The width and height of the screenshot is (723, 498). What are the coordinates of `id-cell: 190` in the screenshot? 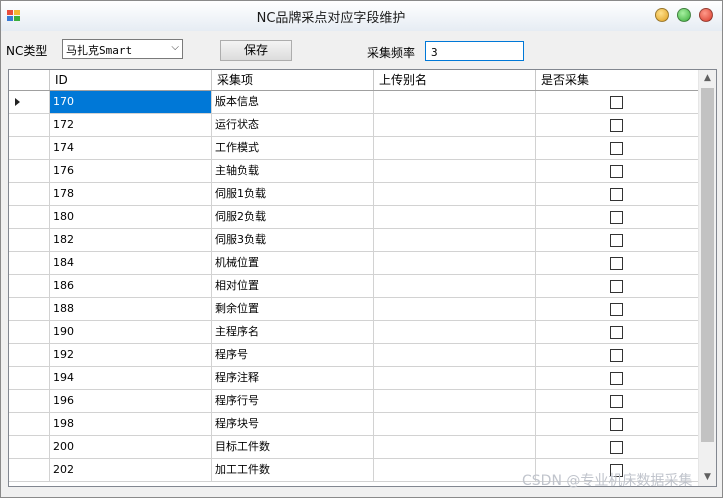 It's located at (131, 332).